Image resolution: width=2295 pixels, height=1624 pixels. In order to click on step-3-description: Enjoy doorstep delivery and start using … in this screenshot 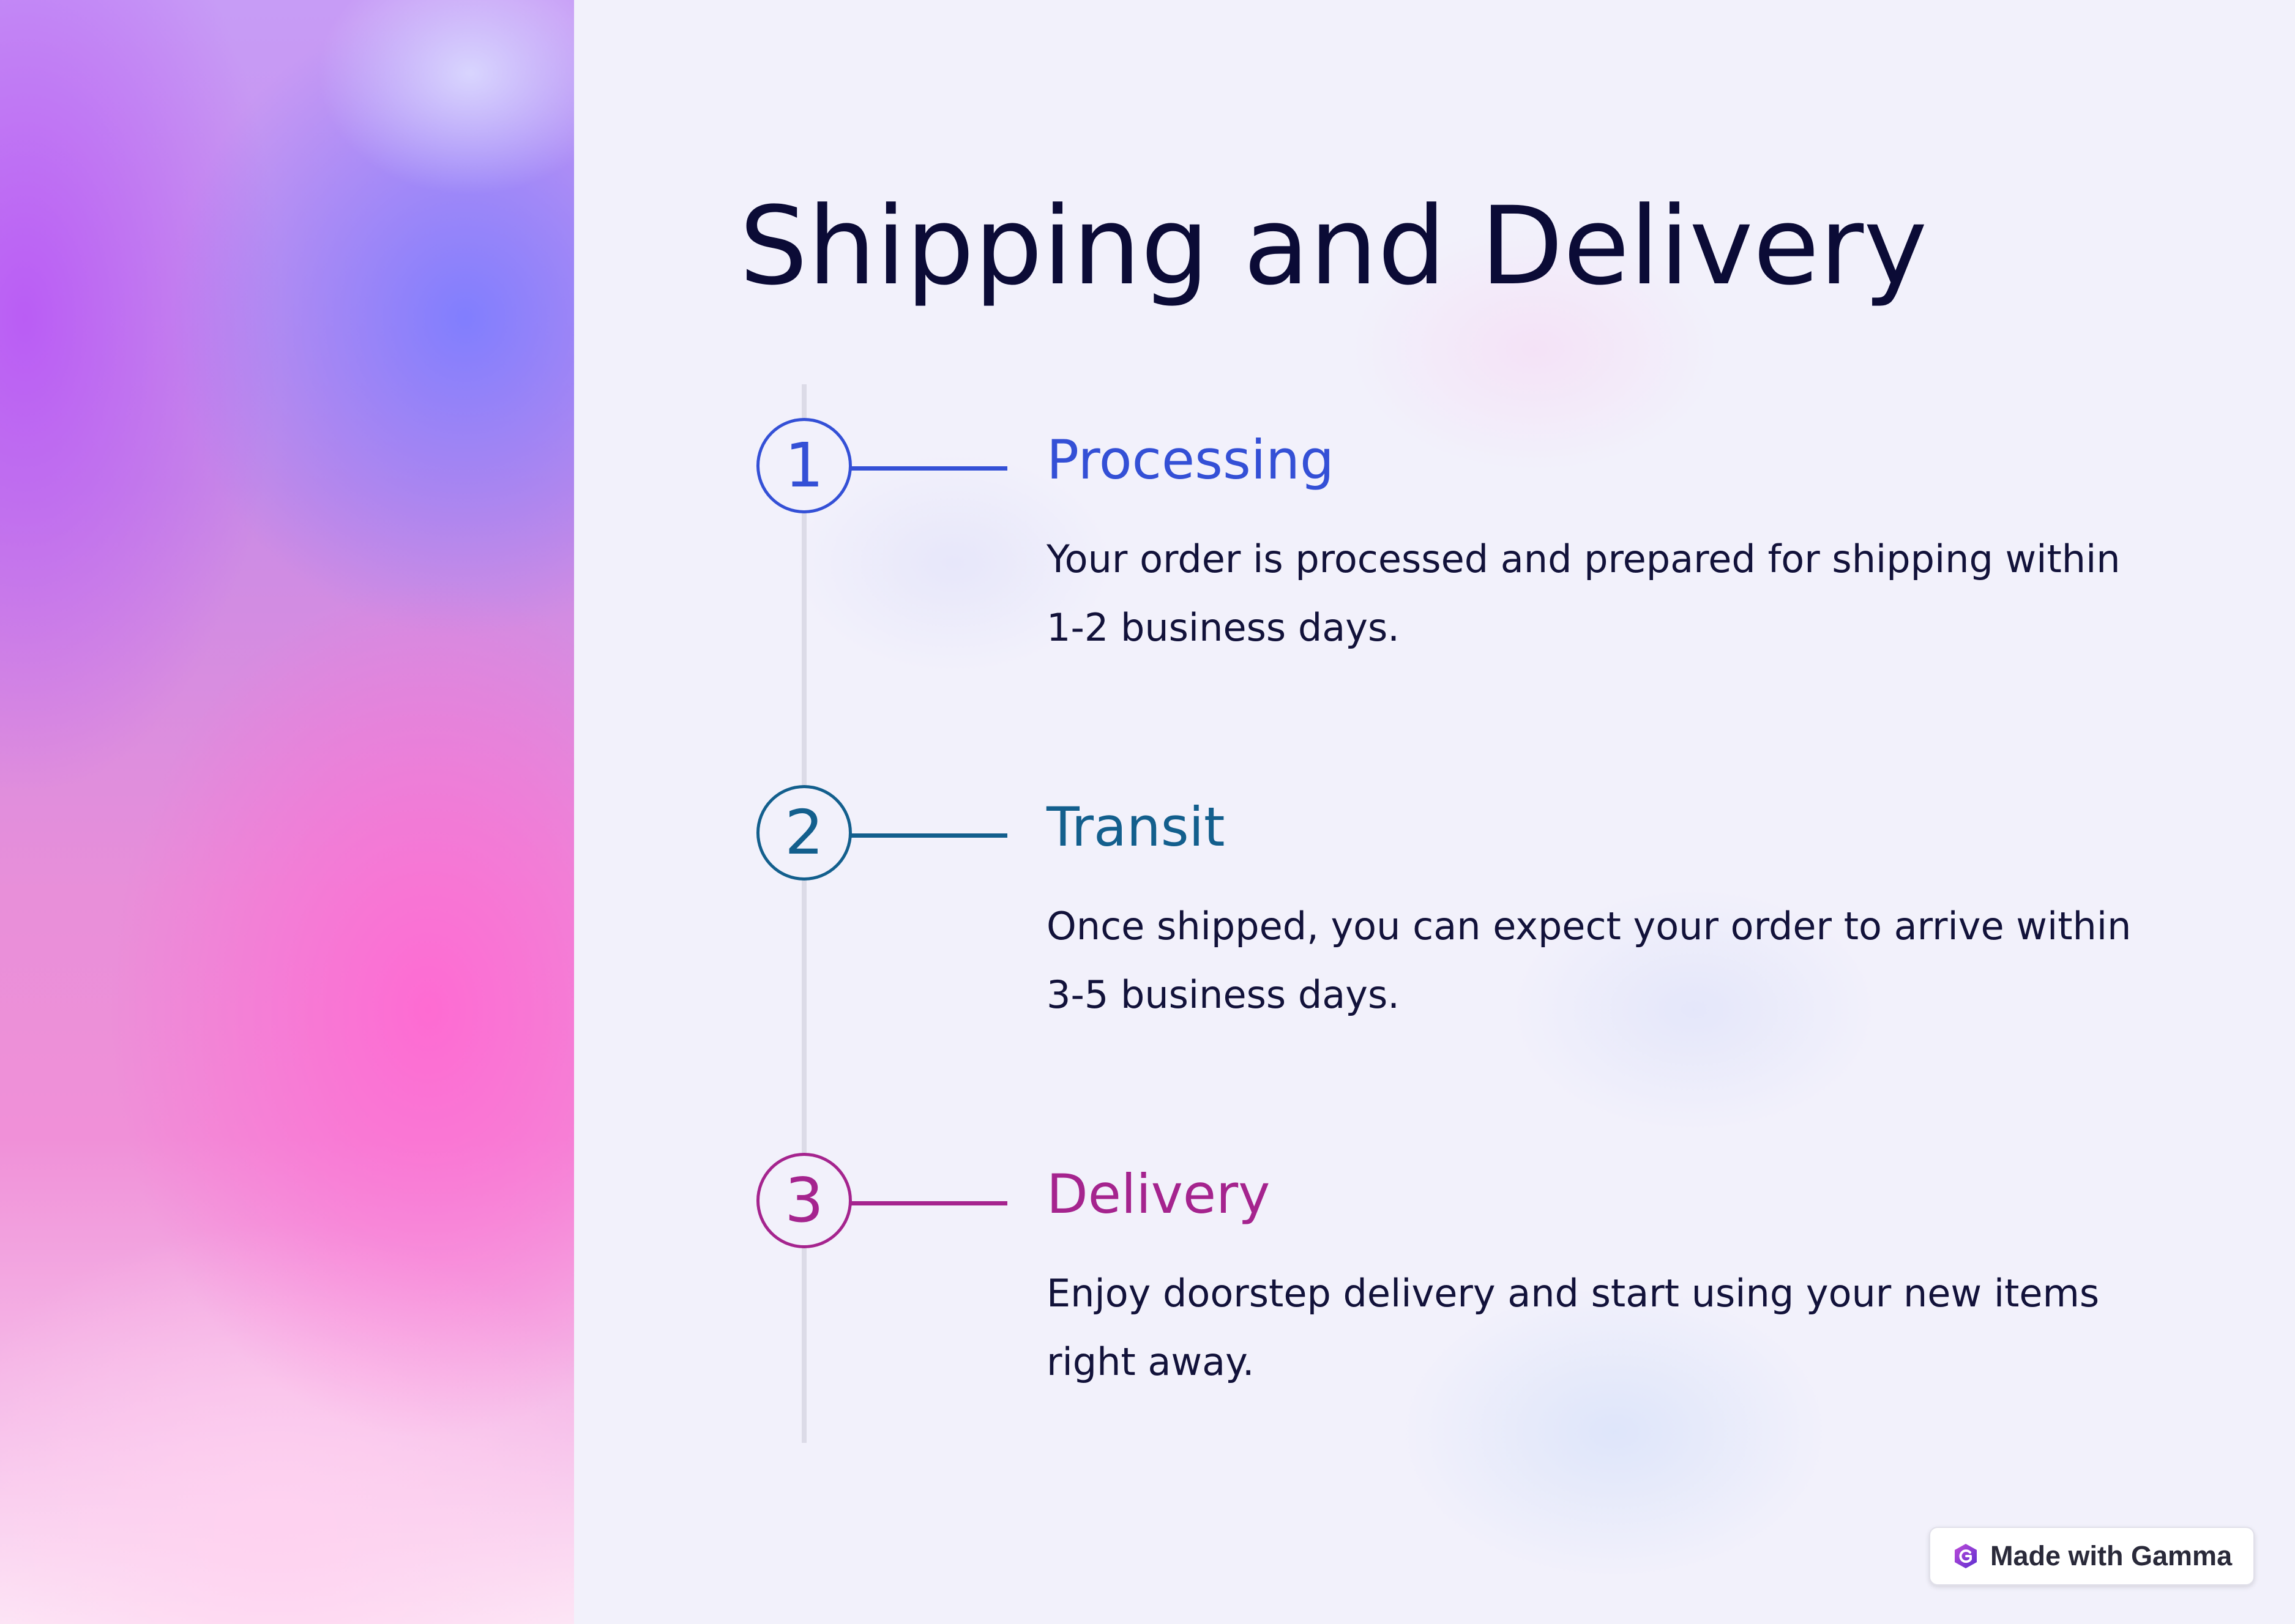, I will do `click(1573, 1328)`.